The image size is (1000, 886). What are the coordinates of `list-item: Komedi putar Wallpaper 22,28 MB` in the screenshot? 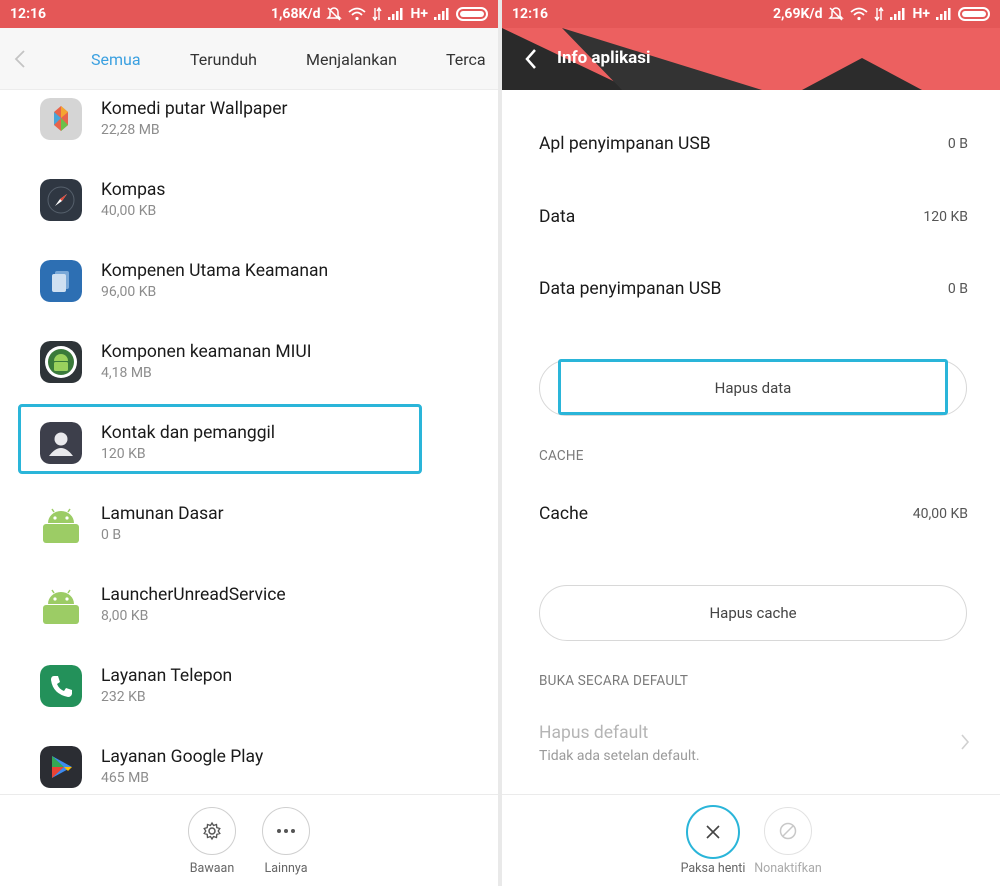 It's located at (249, 130).